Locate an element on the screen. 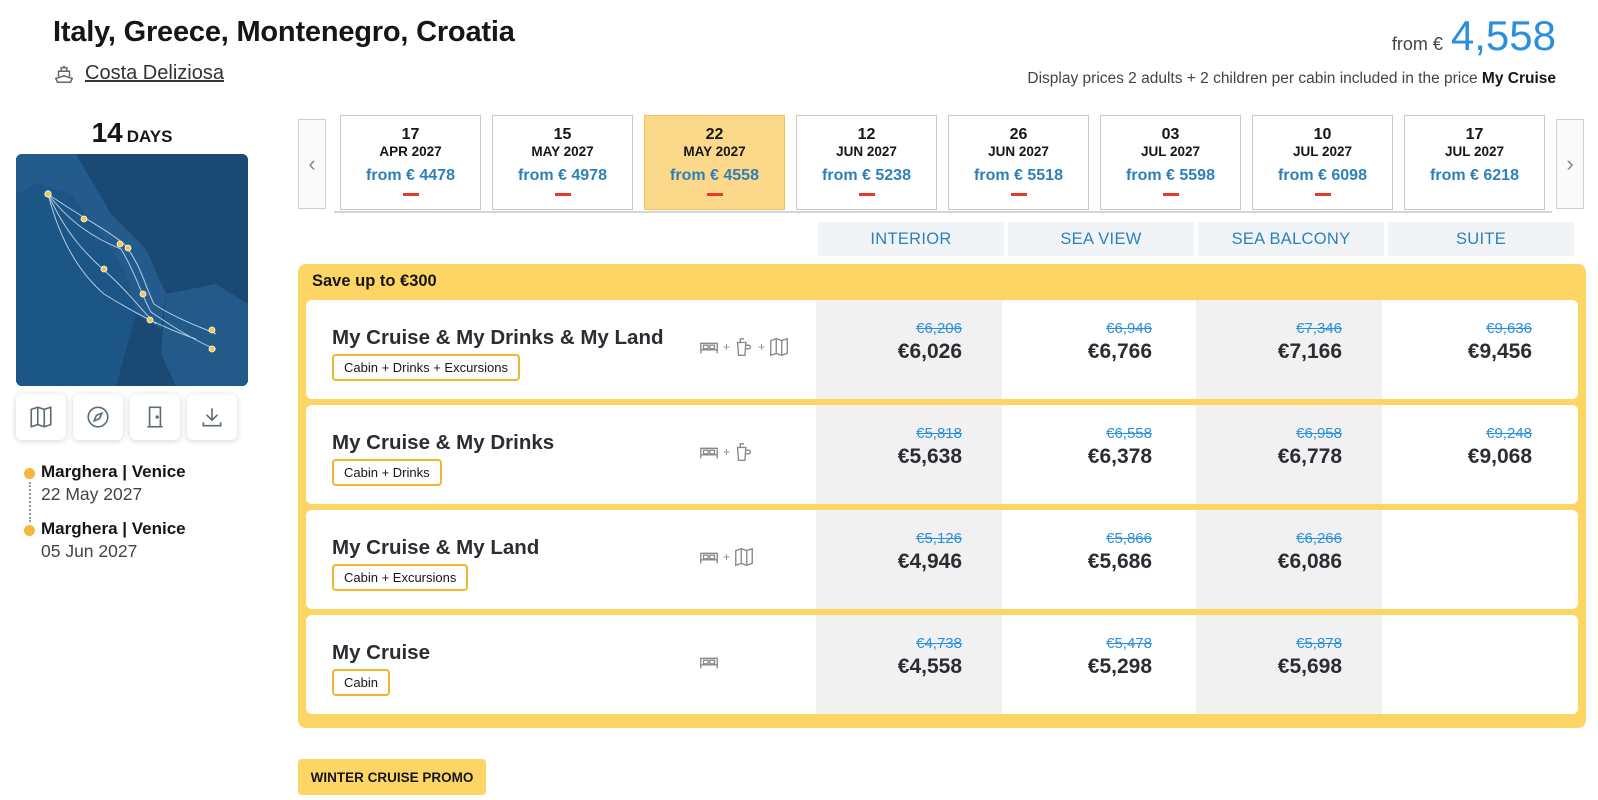  price-cell-sea-balcony: €7,346 €7,166 is located at coordinates (1289, 349).